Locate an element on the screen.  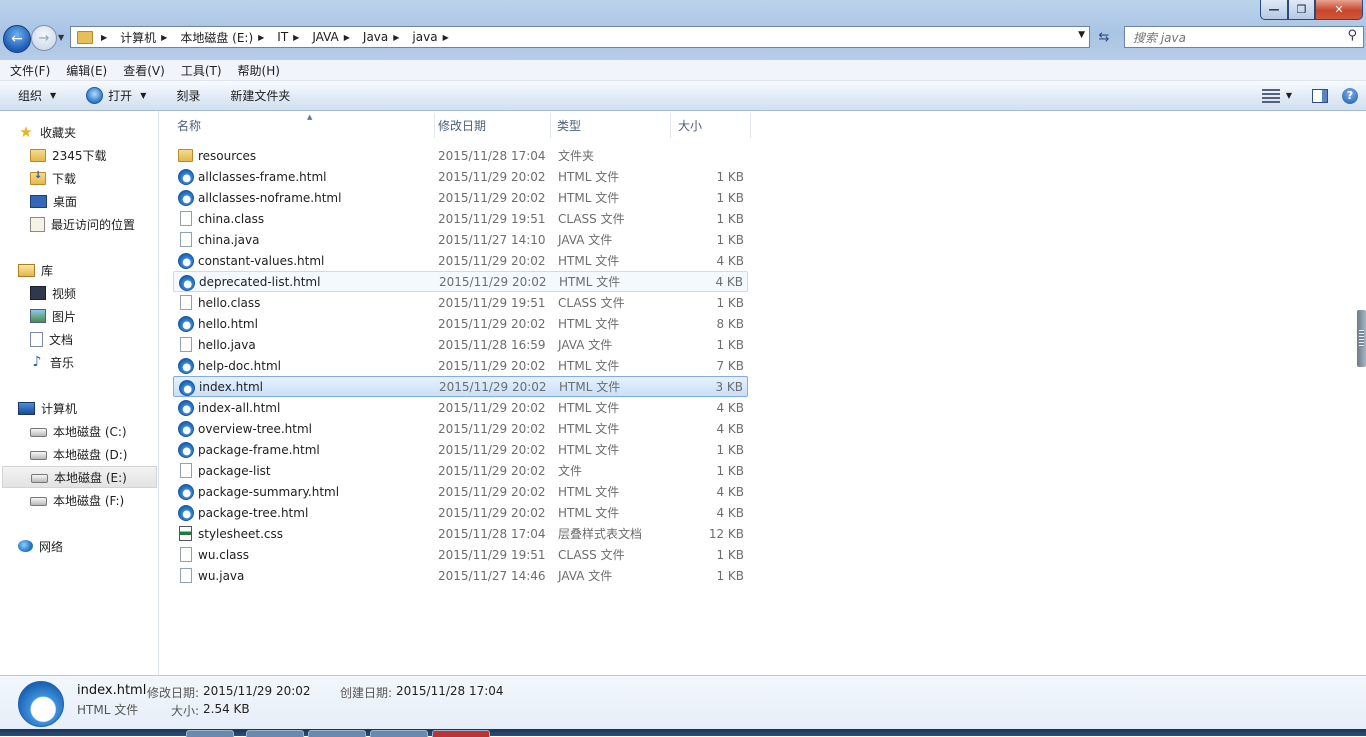
open-button: 打开 ▼ is located at coordinates (111, 95).